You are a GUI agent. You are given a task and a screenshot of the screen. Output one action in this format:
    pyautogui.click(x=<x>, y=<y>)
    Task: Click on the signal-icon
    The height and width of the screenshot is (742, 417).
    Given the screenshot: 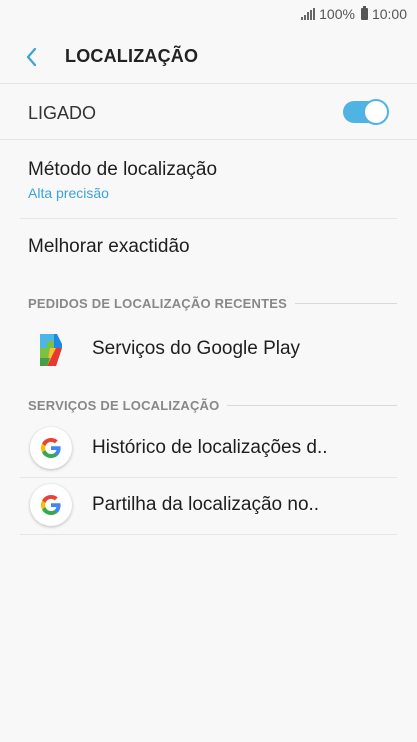 What is the action you would take?
    pyautogui.click(x=308, y=14)
    